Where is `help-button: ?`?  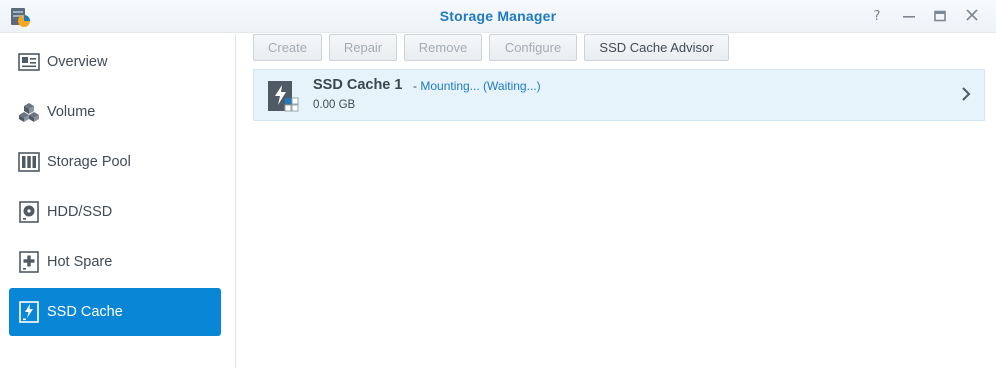
help-button: ? is located at coordinates (877, 17).